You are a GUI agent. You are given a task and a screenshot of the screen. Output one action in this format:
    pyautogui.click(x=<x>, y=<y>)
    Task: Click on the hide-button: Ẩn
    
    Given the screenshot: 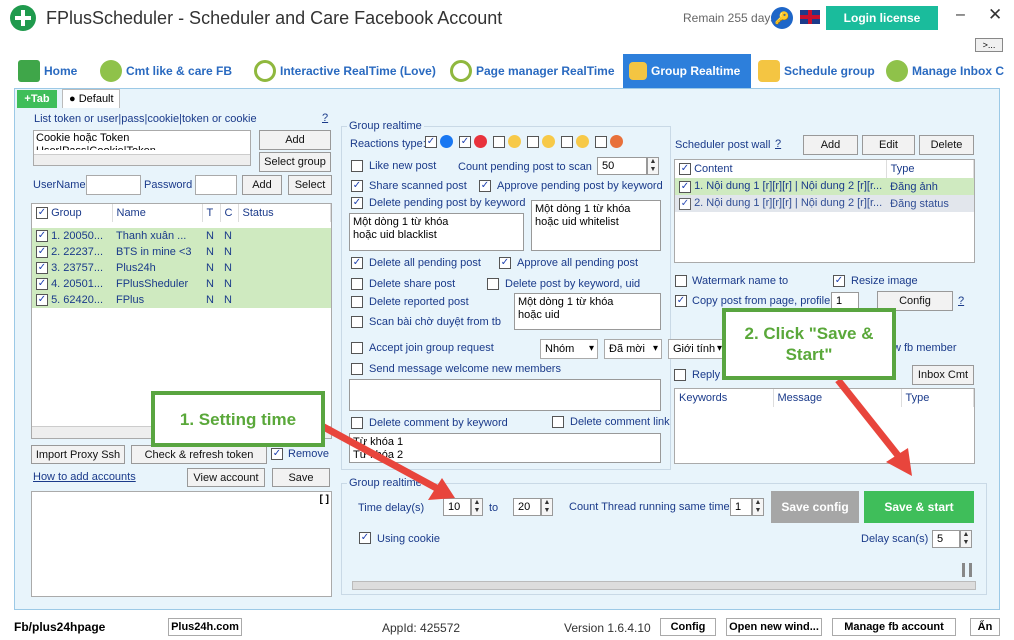 What is the action you would take?
    pyautogui.click(x=985, y=627)
    